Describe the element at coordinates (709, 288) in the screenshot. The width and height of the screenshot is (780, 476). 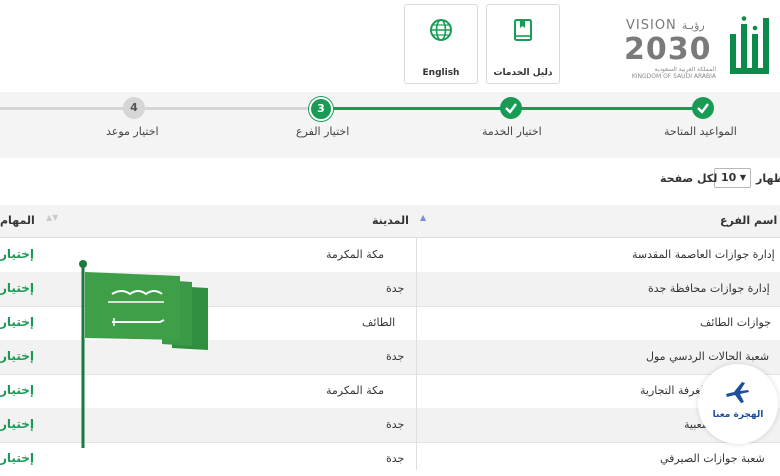
I see `branch-name: إدارة جوازات محافظة جدة` at that location.